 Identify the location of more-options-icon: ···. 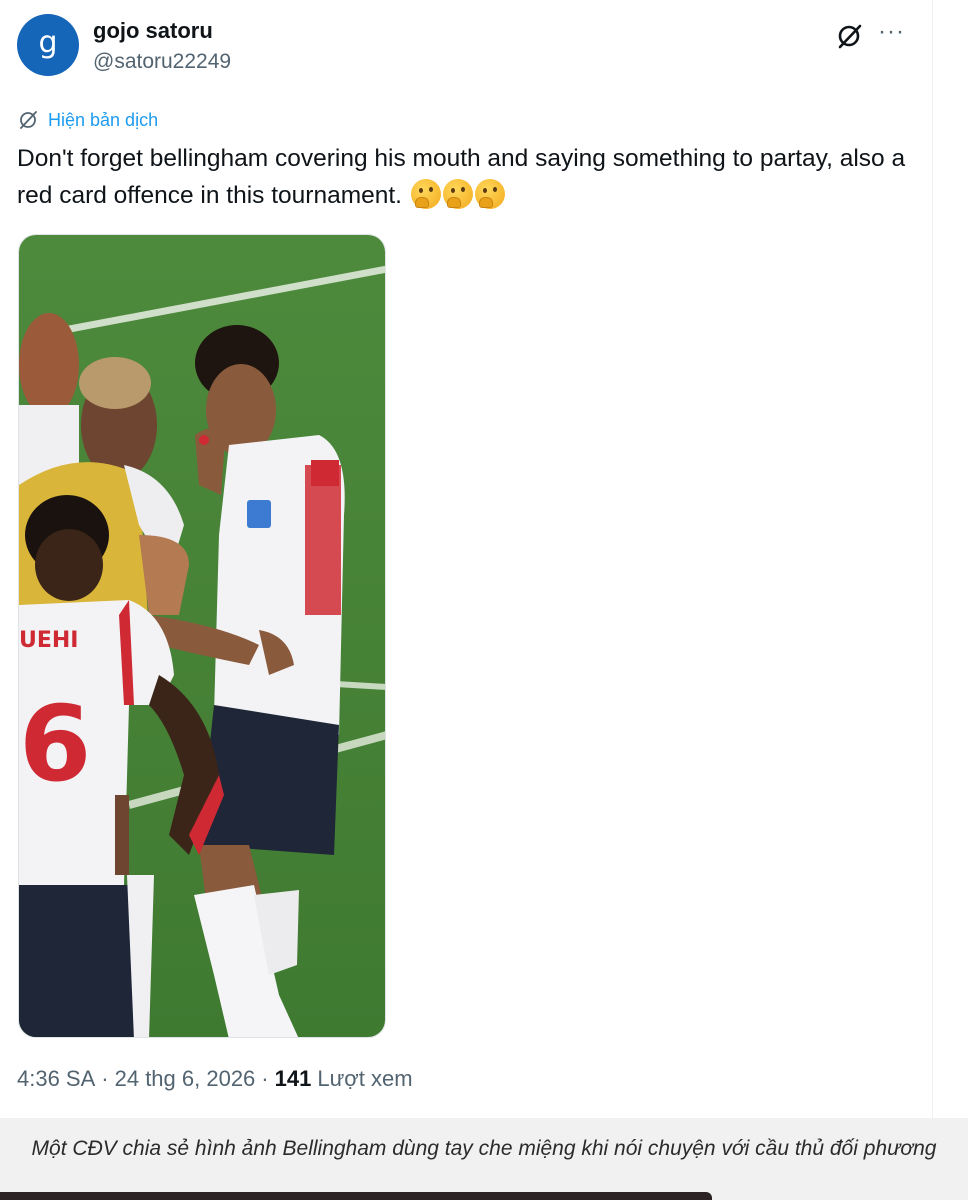
(891, 32).